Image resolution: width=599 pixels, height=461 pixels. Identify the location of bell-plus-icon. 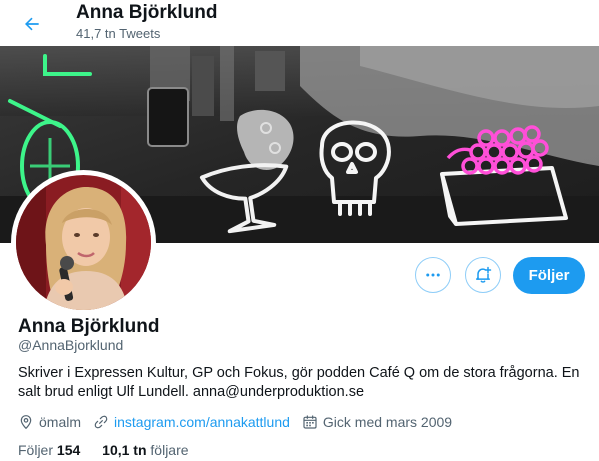
(484, 274).